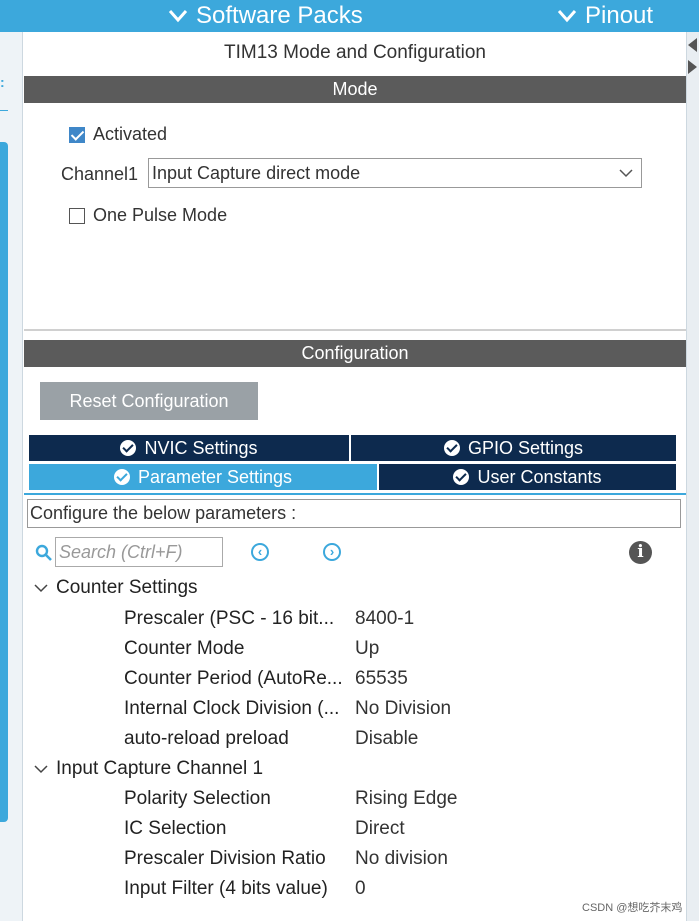 Image resolution: width=699 pixels, height=921 pixels. What do you see at coordinates (160, 768) in the screenshot?
I see `group-title: Input Capture Channel 1` at bounding box center [160, 768].